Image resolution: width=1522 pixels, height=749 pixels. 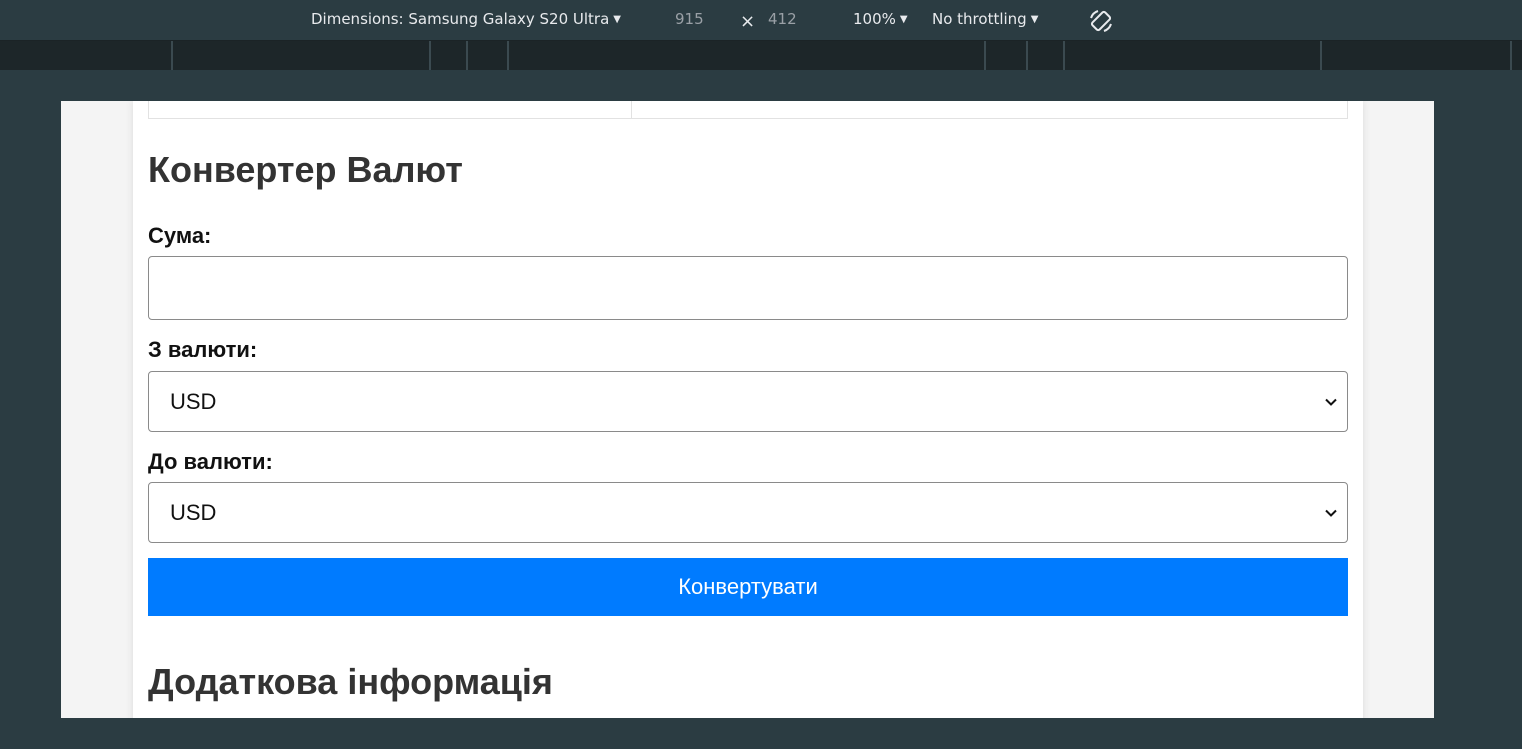 What do you see at coordinates (979, 19) in the screenshot?
I see `throttling-label: No throttling` at bounding box center [979, 19].